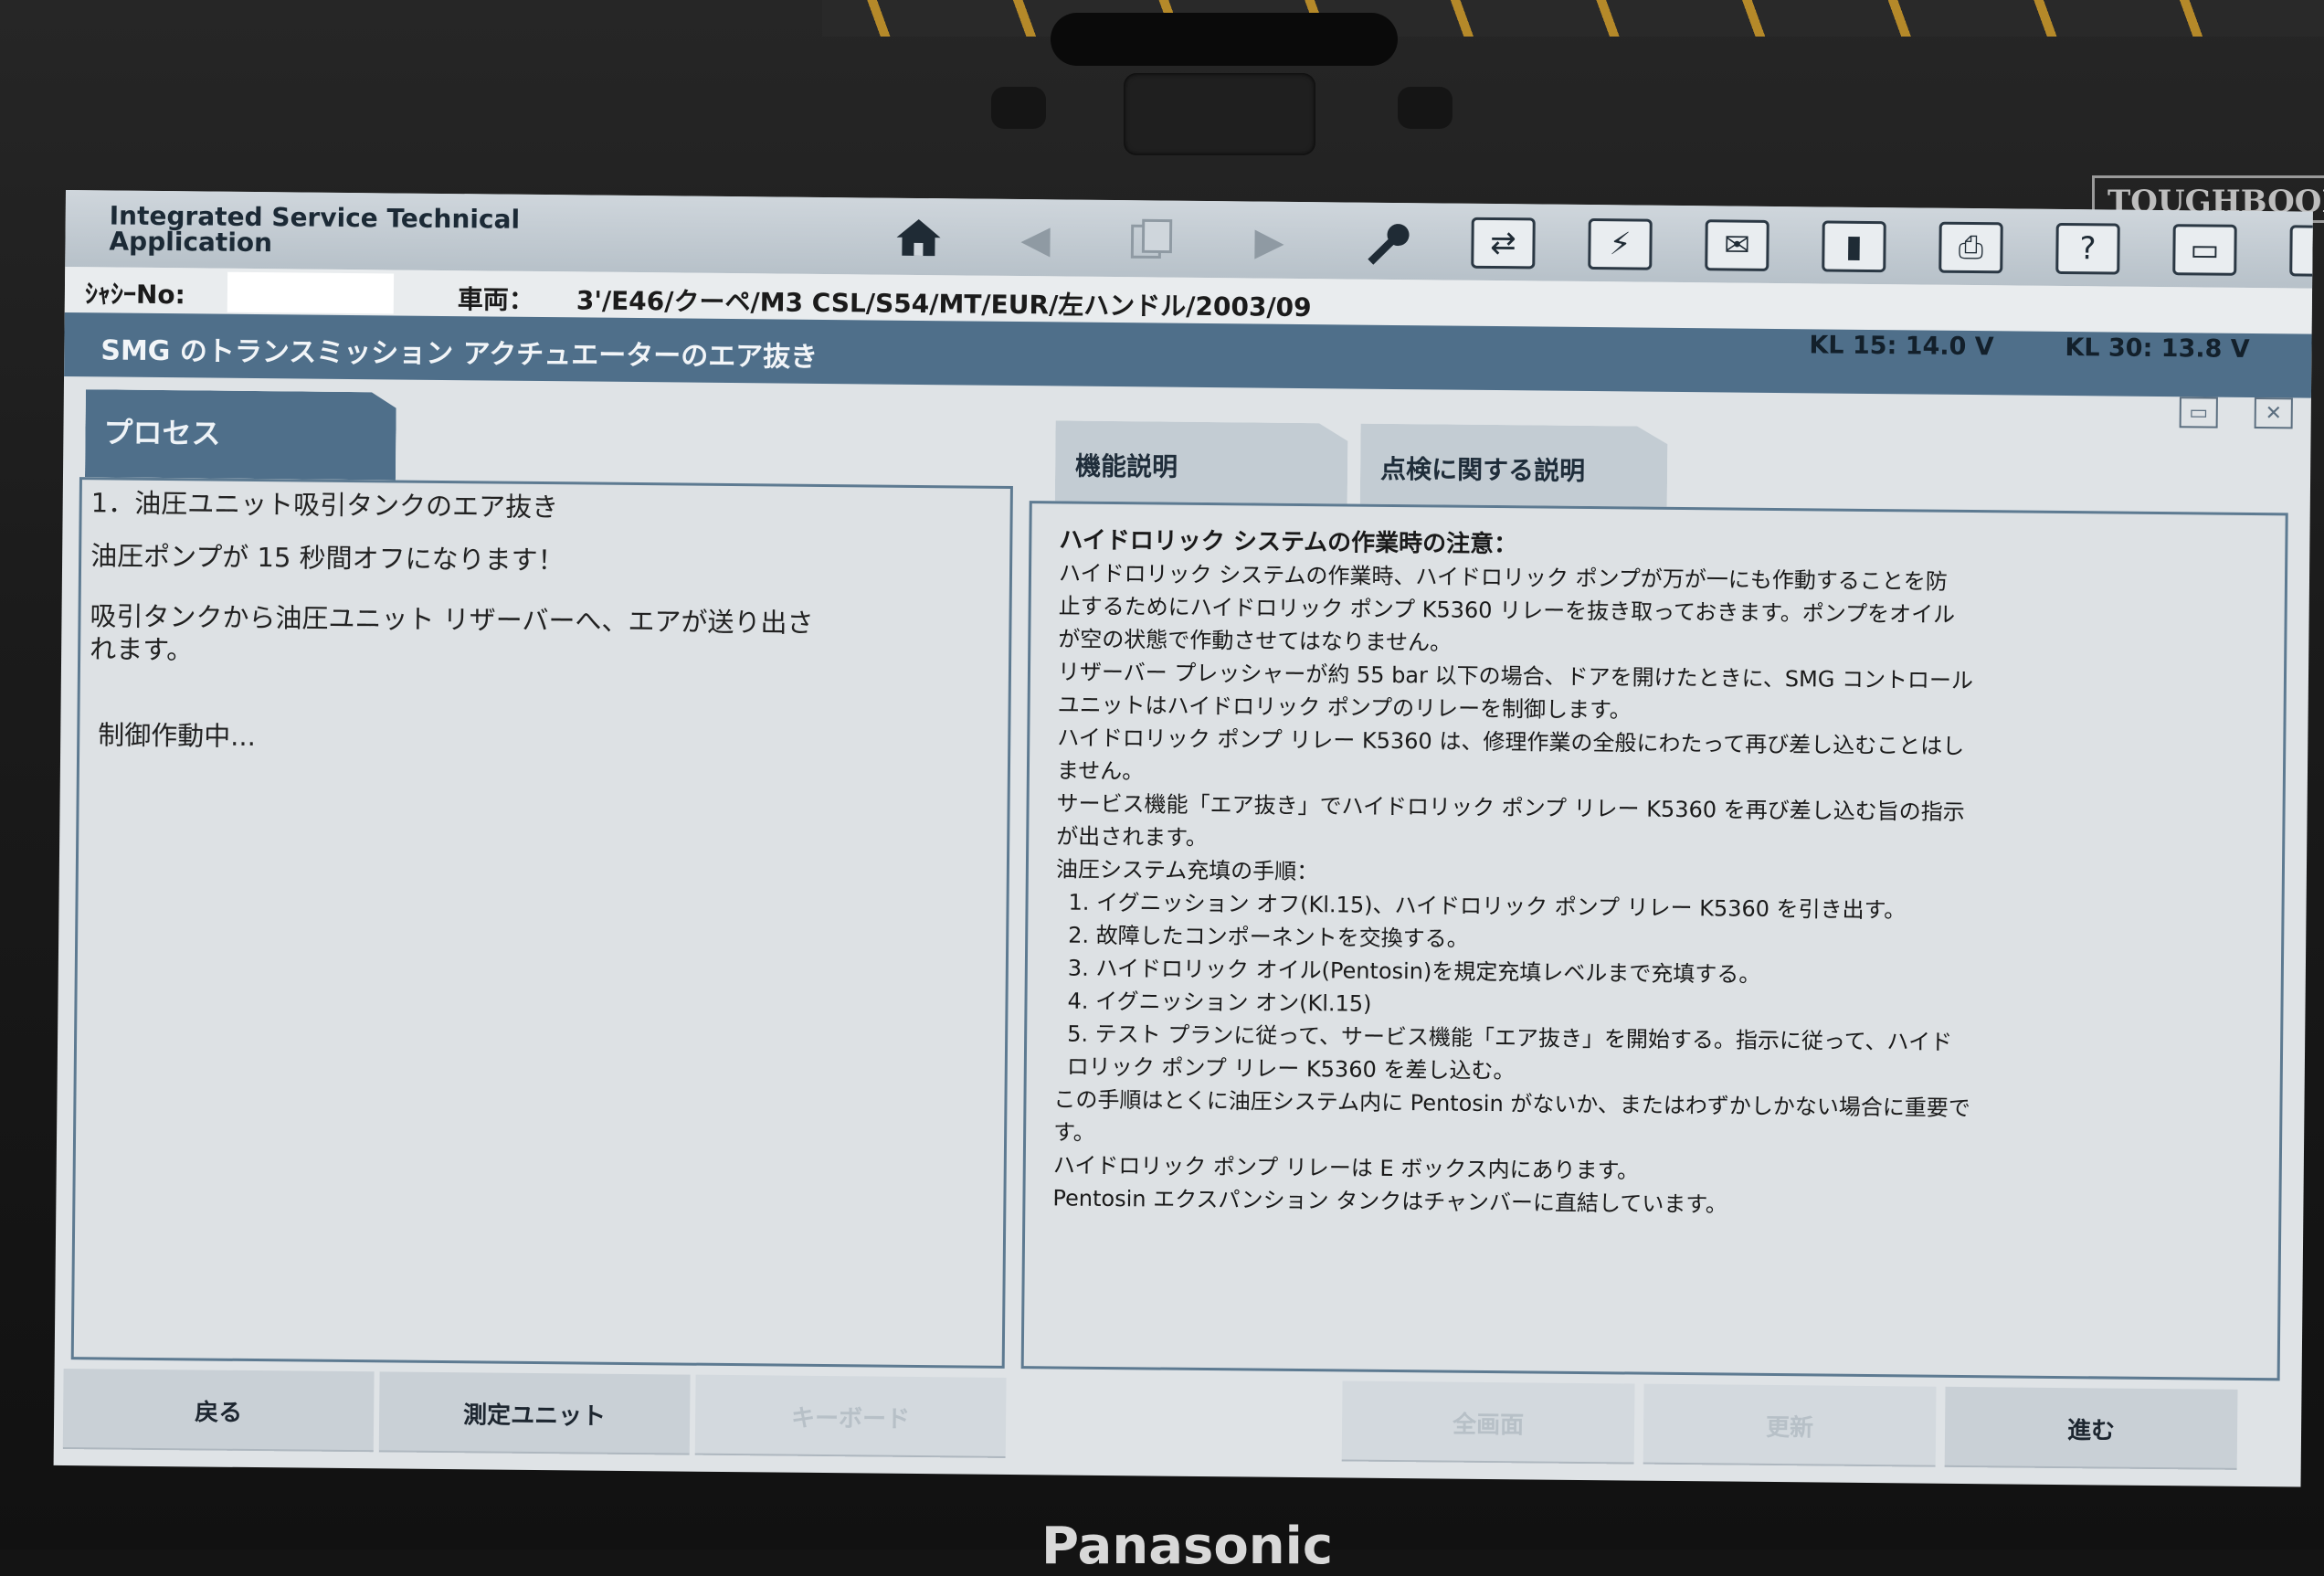 Image resolution: width=2324 pixels, height=1576 pixels. Describe the element at coordinates (496, 299) in the screenshot. I see `vehicle-label: 車両：` at that location.